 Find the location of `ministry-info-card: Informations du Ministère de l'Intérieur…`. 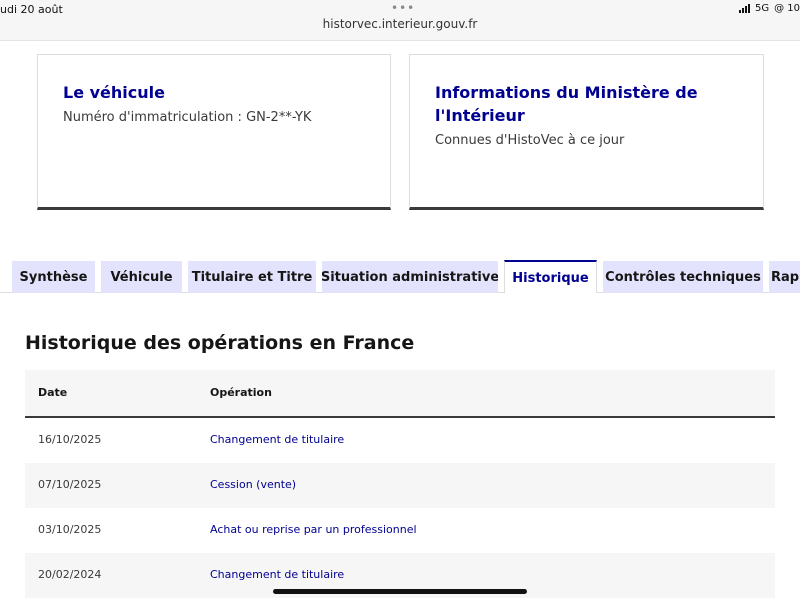

ministry-info-card: Informations du Ministère de l'Intérieur… is located at coordinates (586, 132).